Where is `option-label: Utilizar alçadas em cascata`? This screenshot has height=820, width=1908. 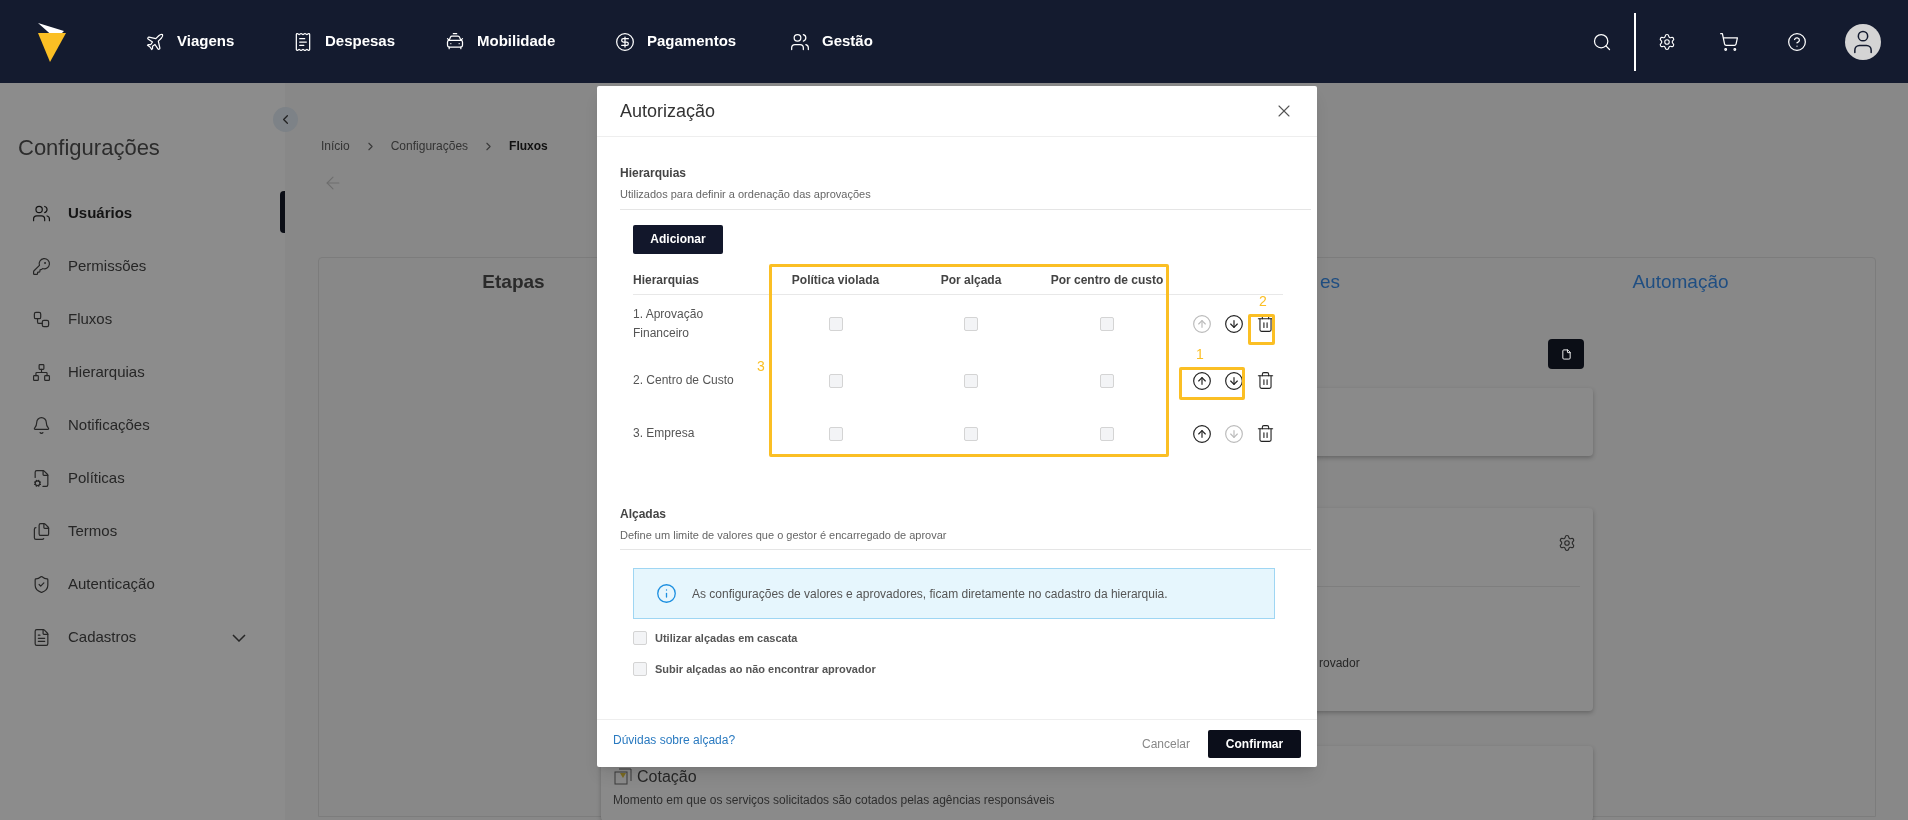 option-label: Utilizar alçadas em cascata is located at coordinates (726, 638).